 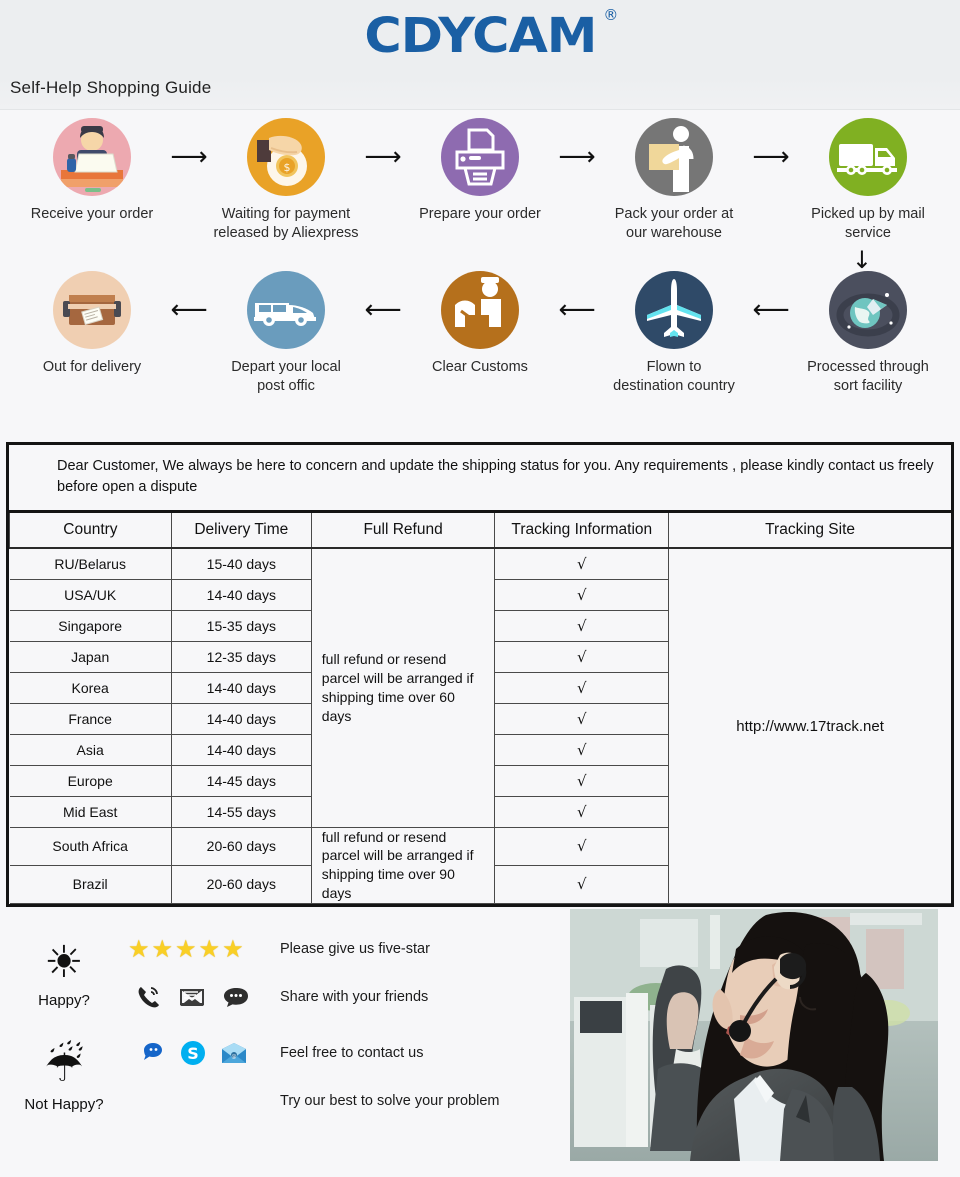 I want to click on delivery-van-icon, so click(x=286, y=309).